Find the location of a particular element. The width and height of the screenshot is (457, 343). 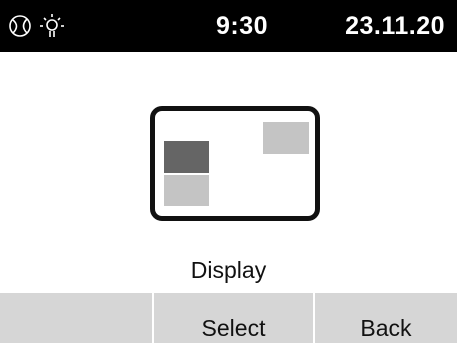

back-softkey: Back is located at coordinates (386, 318).